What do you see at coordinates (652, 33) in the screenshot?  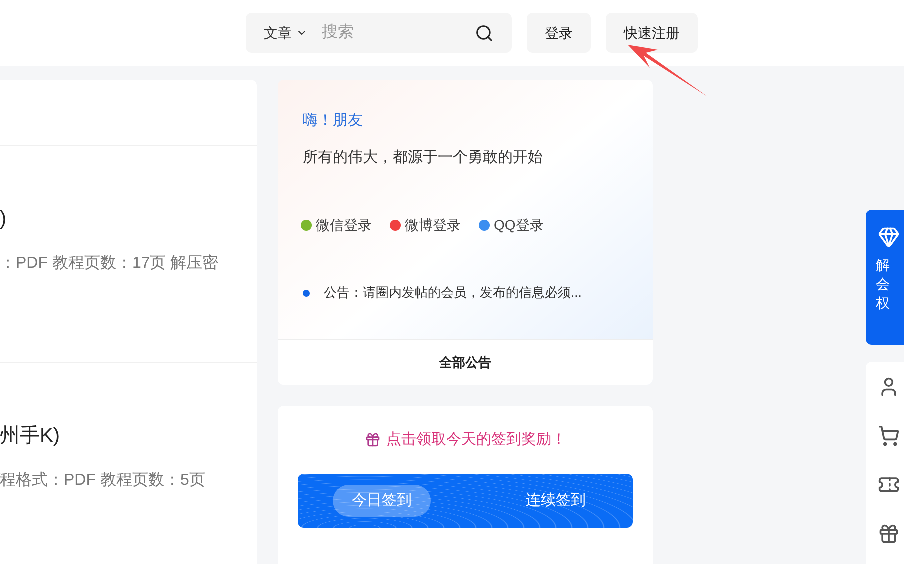 I see `header-button: 快速注册` at bounding box center [652, 33].